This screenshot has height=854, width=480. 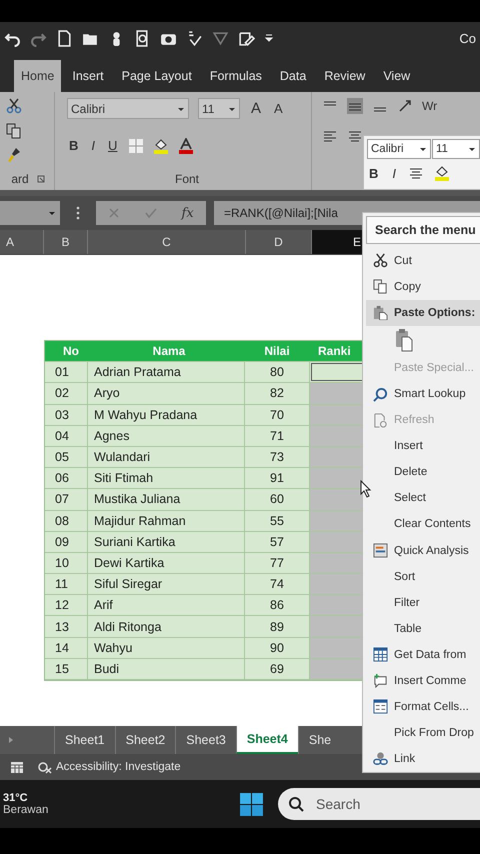 What do you see at coordinates (88, 76) in the screenshot?
I see `ribbon-tab: Insert` at bounding box center [88, 76].